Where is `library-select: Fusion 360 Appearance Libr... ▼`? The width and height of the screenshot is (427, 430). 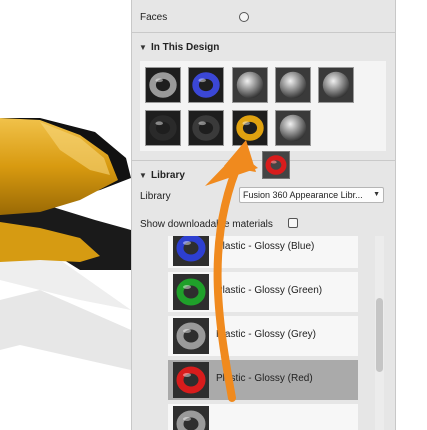
library-select: Fusion 360 Appearance Libr... ▼ is located at coordinates (311, 195).